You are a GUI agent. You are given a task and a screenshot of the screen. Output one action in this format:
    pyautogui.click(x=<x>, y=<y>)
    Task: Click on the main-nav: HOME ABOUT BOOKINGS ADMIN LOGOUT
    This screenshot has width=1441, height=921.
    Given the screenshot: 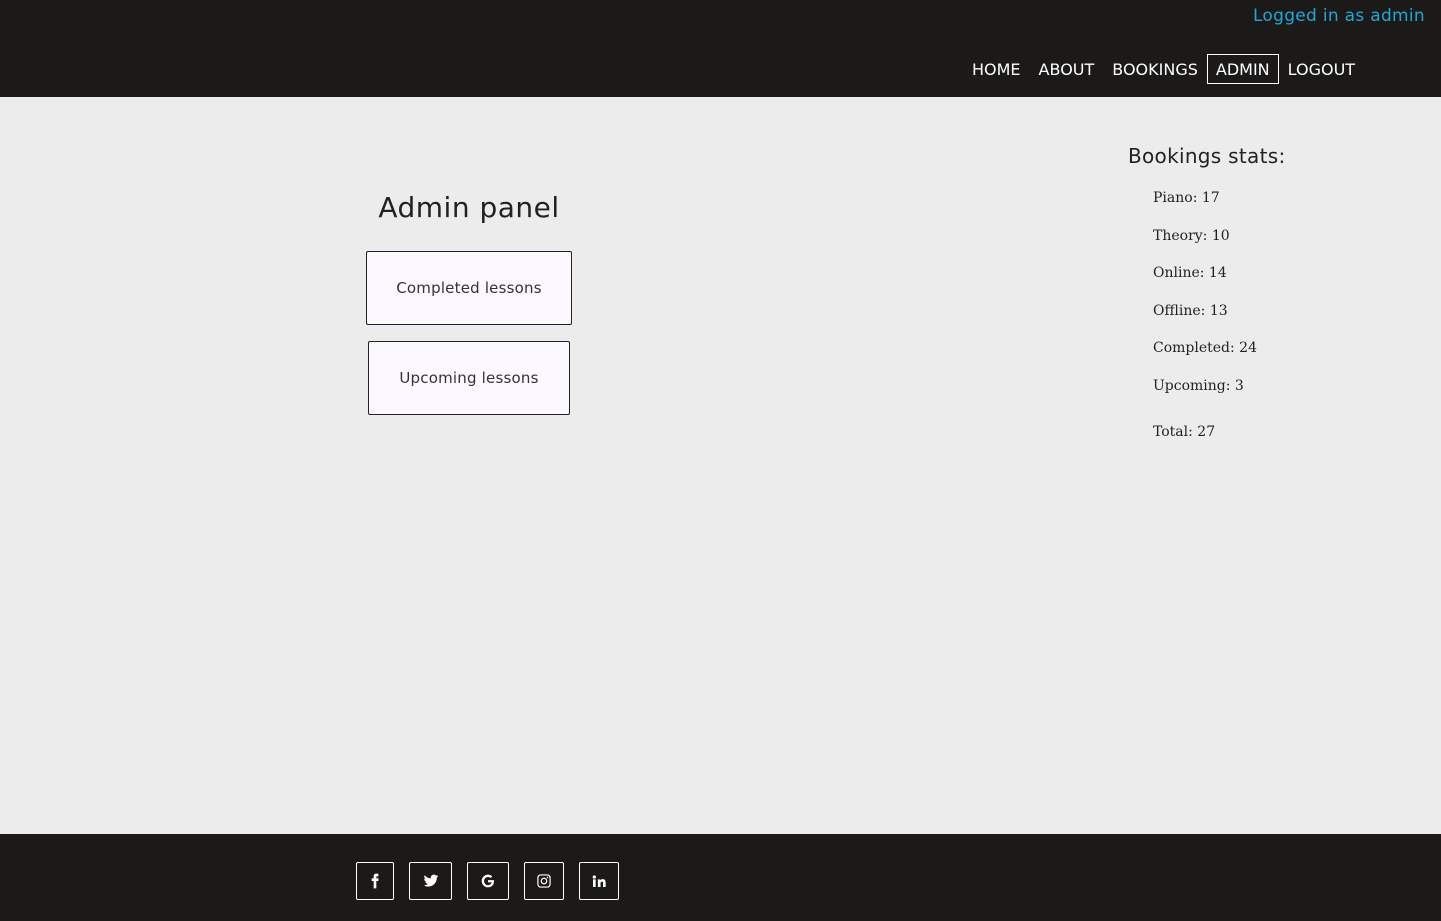 What is the action you would take?
    pyautogui.click(x=1163, y=69)
    